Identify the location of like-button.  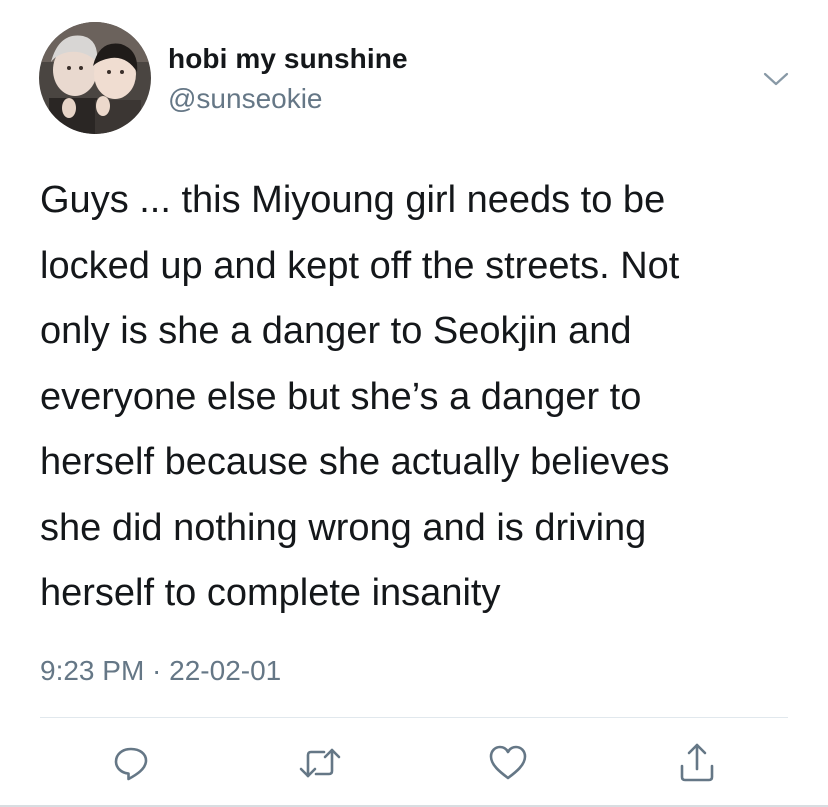
(508, 763).